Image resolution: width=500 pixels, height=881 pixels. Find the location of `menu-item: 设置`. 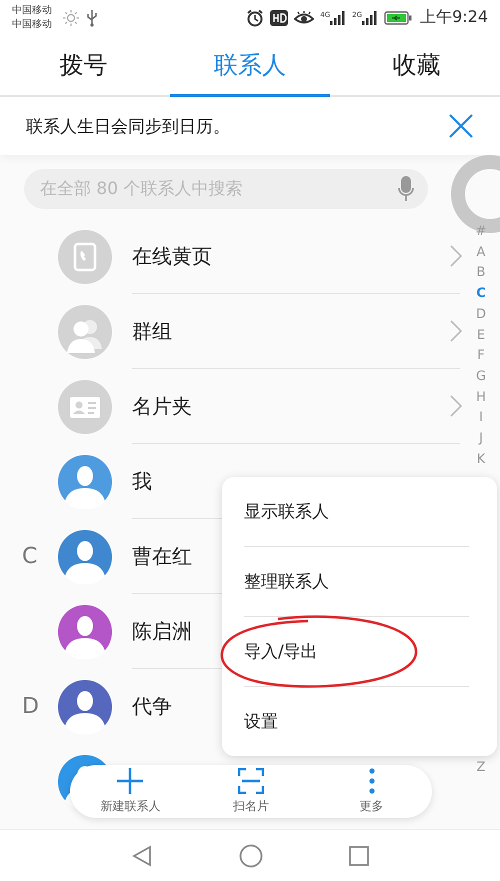

menu-item: 设置 is located at coordinates (261, 721).